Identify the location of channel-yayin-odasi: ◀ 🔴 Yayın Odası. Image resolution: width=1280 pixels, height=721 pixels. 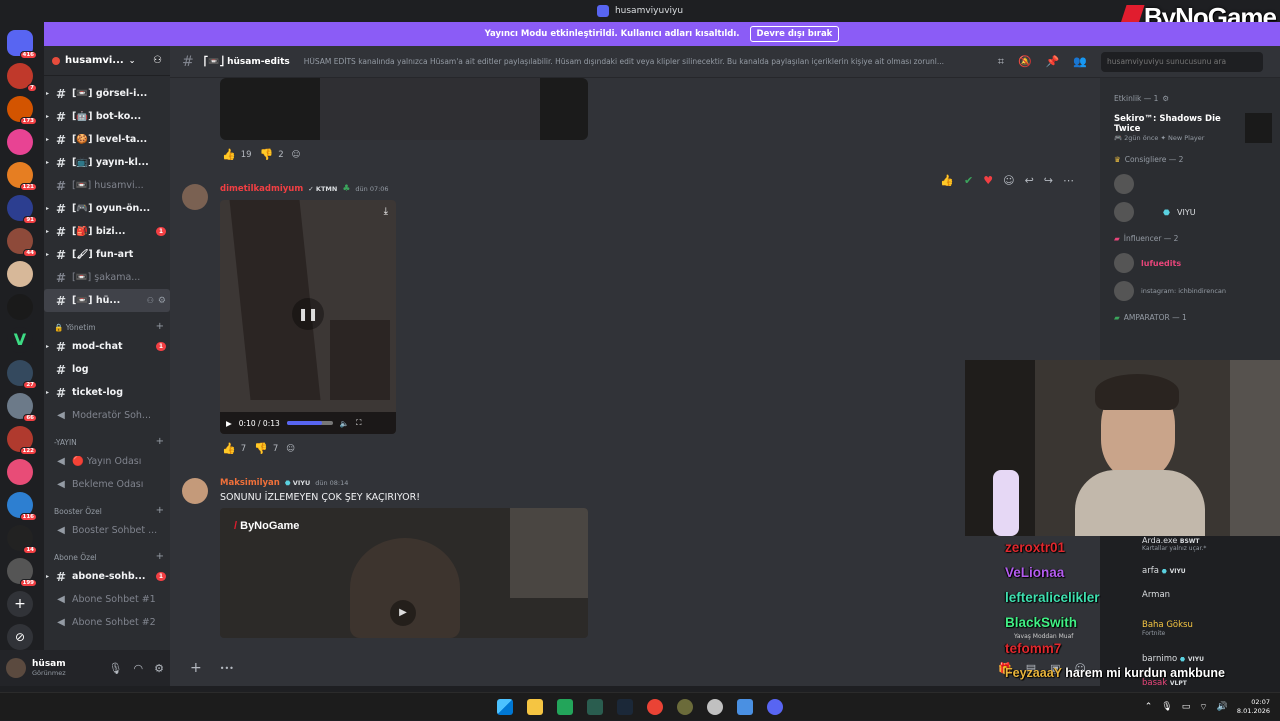
(107, 461).